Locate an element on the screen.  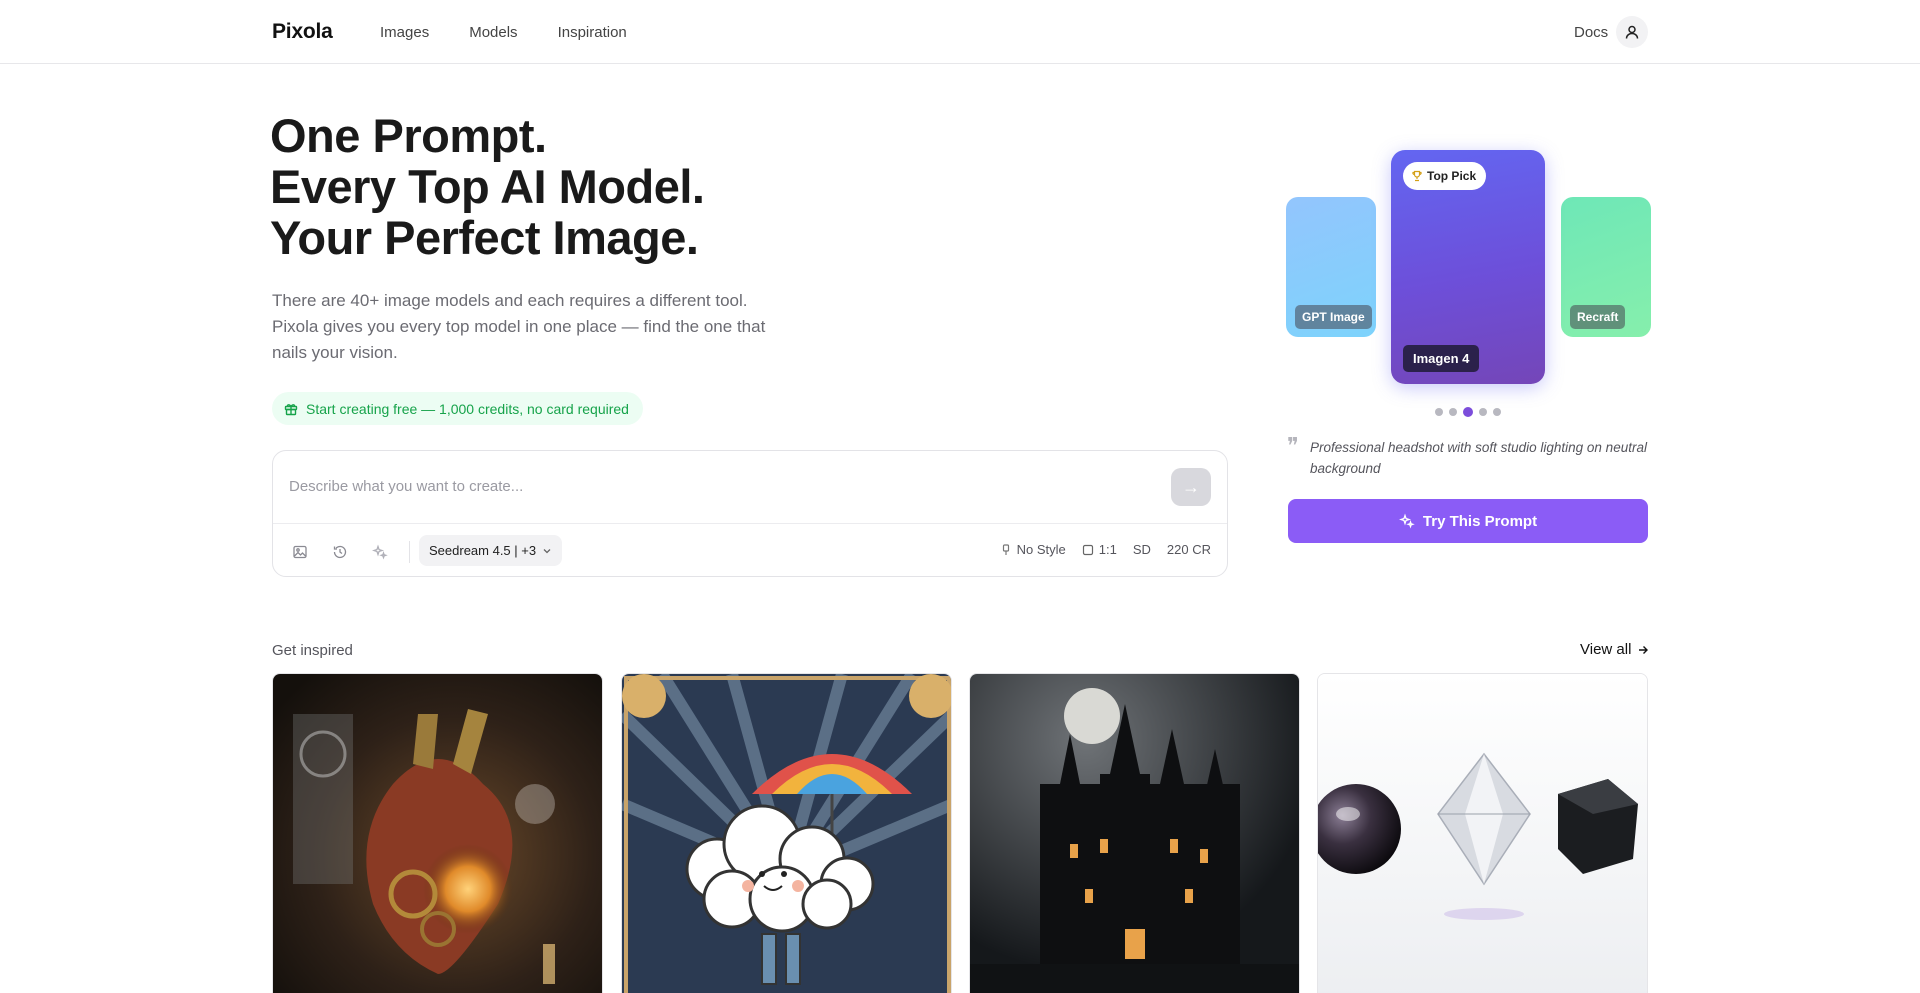
quality-label: SD is located at coordinates (1141, 549).